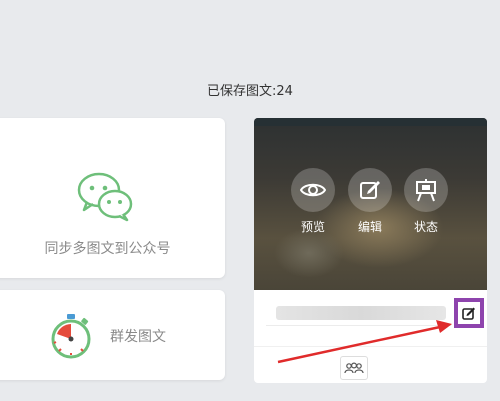  I want to click on article-title-field, so click(361, 313).